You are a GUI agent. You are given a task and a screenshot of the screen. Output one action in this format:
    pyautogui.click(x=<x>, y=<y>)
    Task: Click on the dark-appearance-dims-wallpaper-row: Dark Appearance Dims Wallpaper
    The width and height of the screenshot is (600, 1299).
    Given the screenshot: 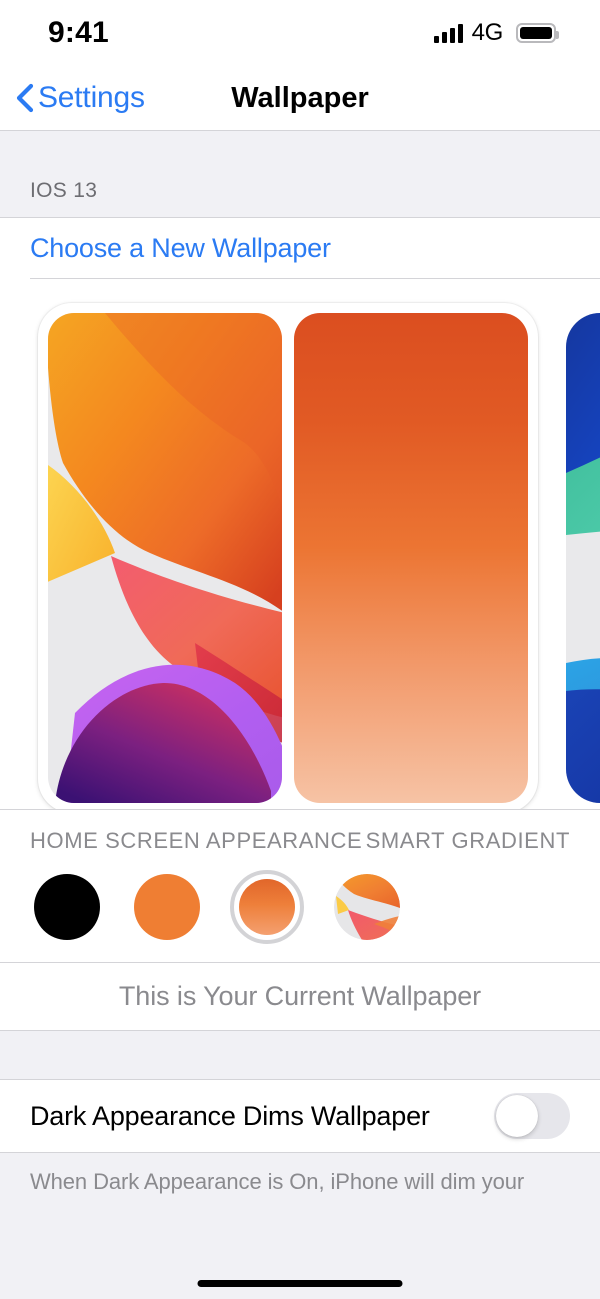 What is the action you would take?
    pyautogui.click(x=300, y=1116)
    